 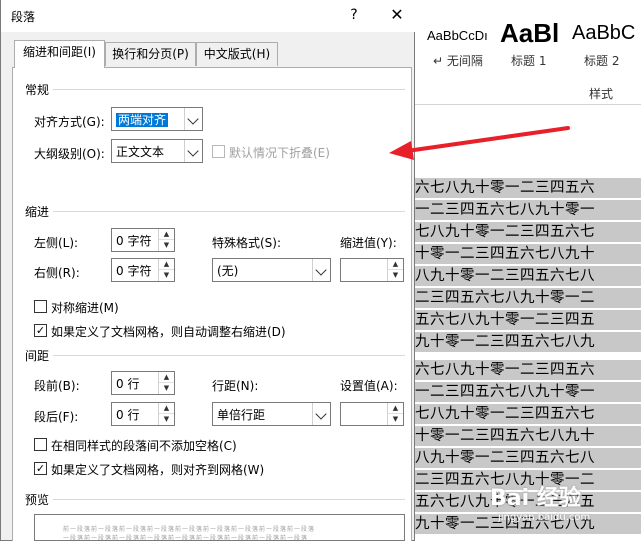 What do you see at coordinates (458, 60) in the screenshot?
I see `style-name-no-spacing: ↵ 无间隔` at bounding box center [458, 60].